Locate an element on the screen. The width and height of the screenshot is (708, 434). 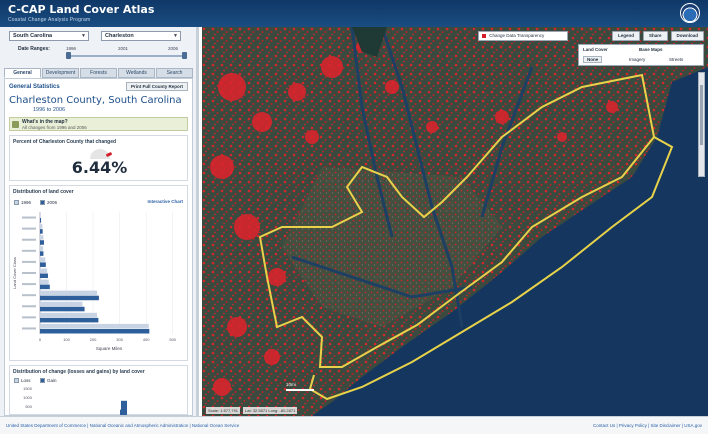
slider-end-handle is located at coordinates (184, 55).